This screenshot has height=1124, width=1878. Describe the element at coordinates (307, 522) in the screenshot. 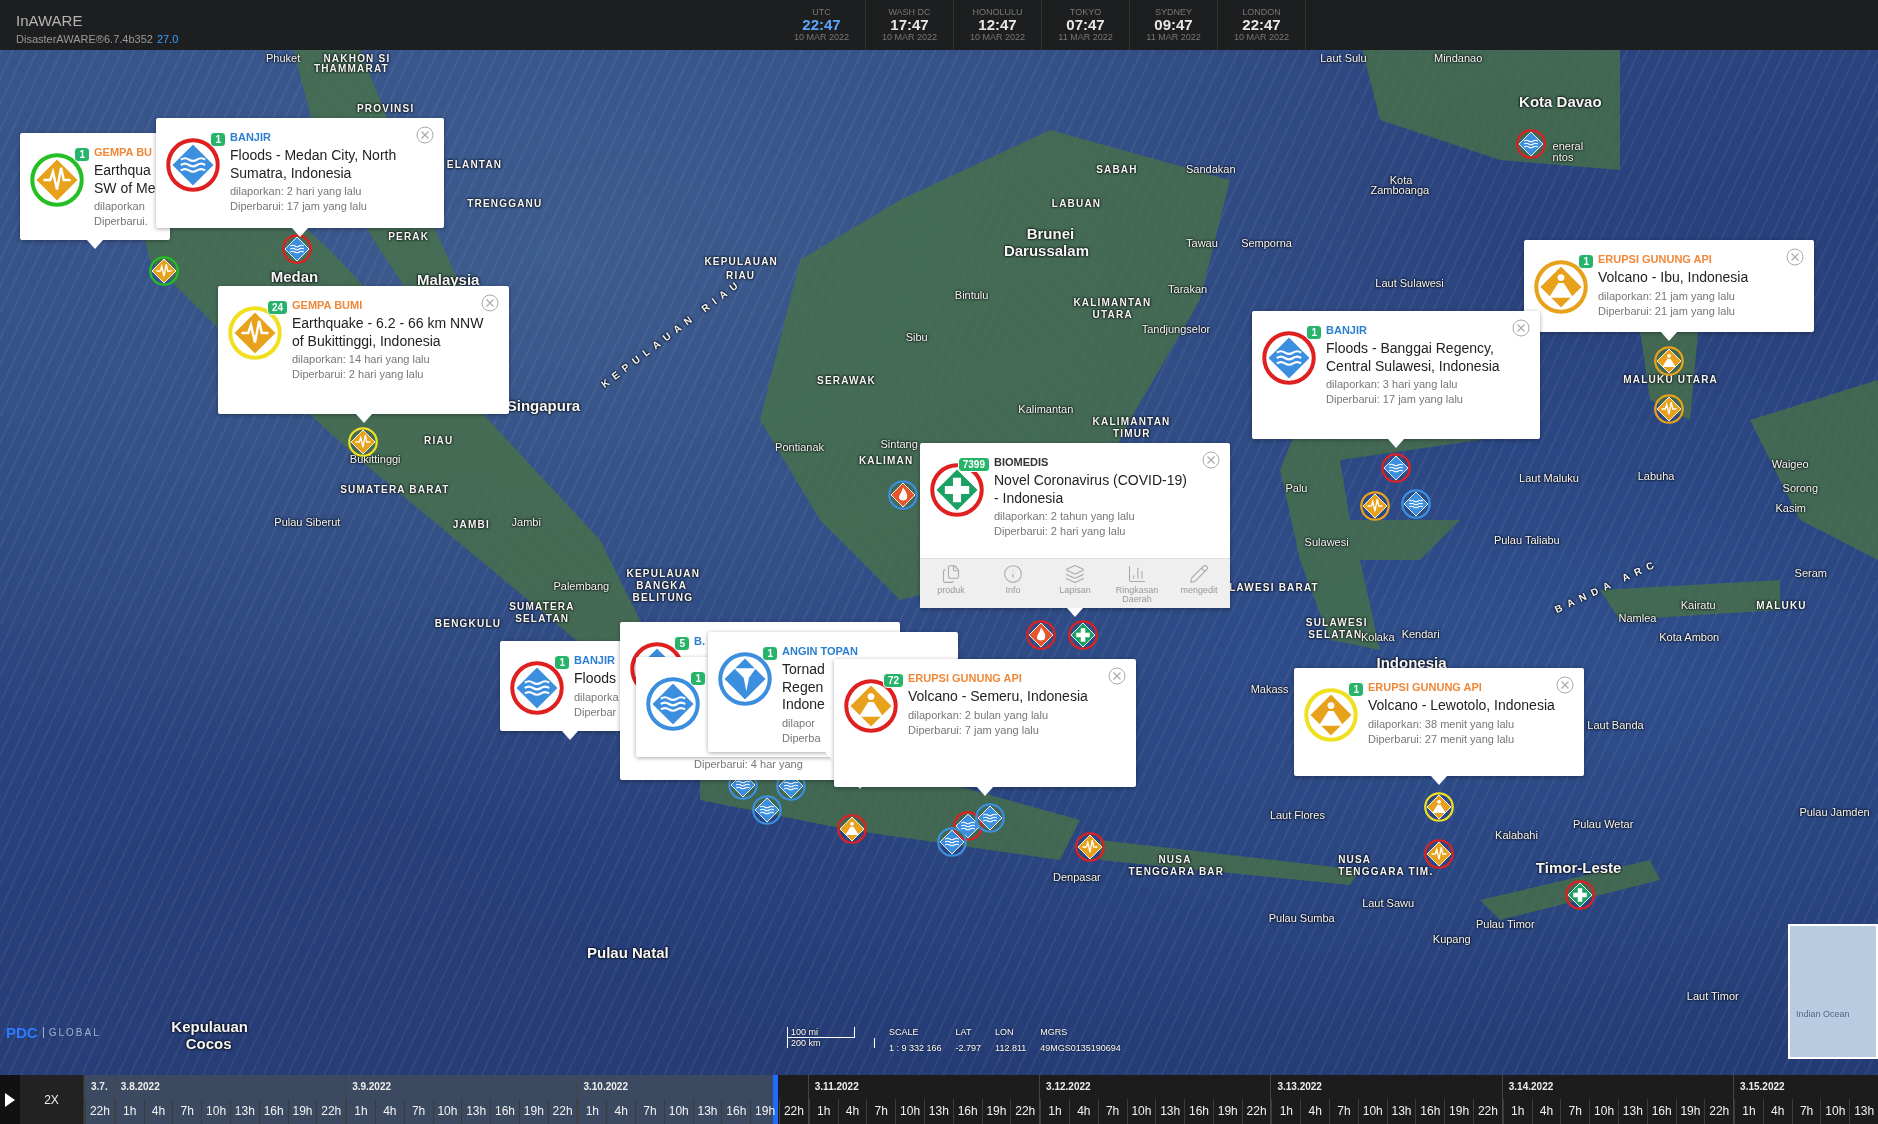

I see `map-label: Pulau Siberut` at that location.